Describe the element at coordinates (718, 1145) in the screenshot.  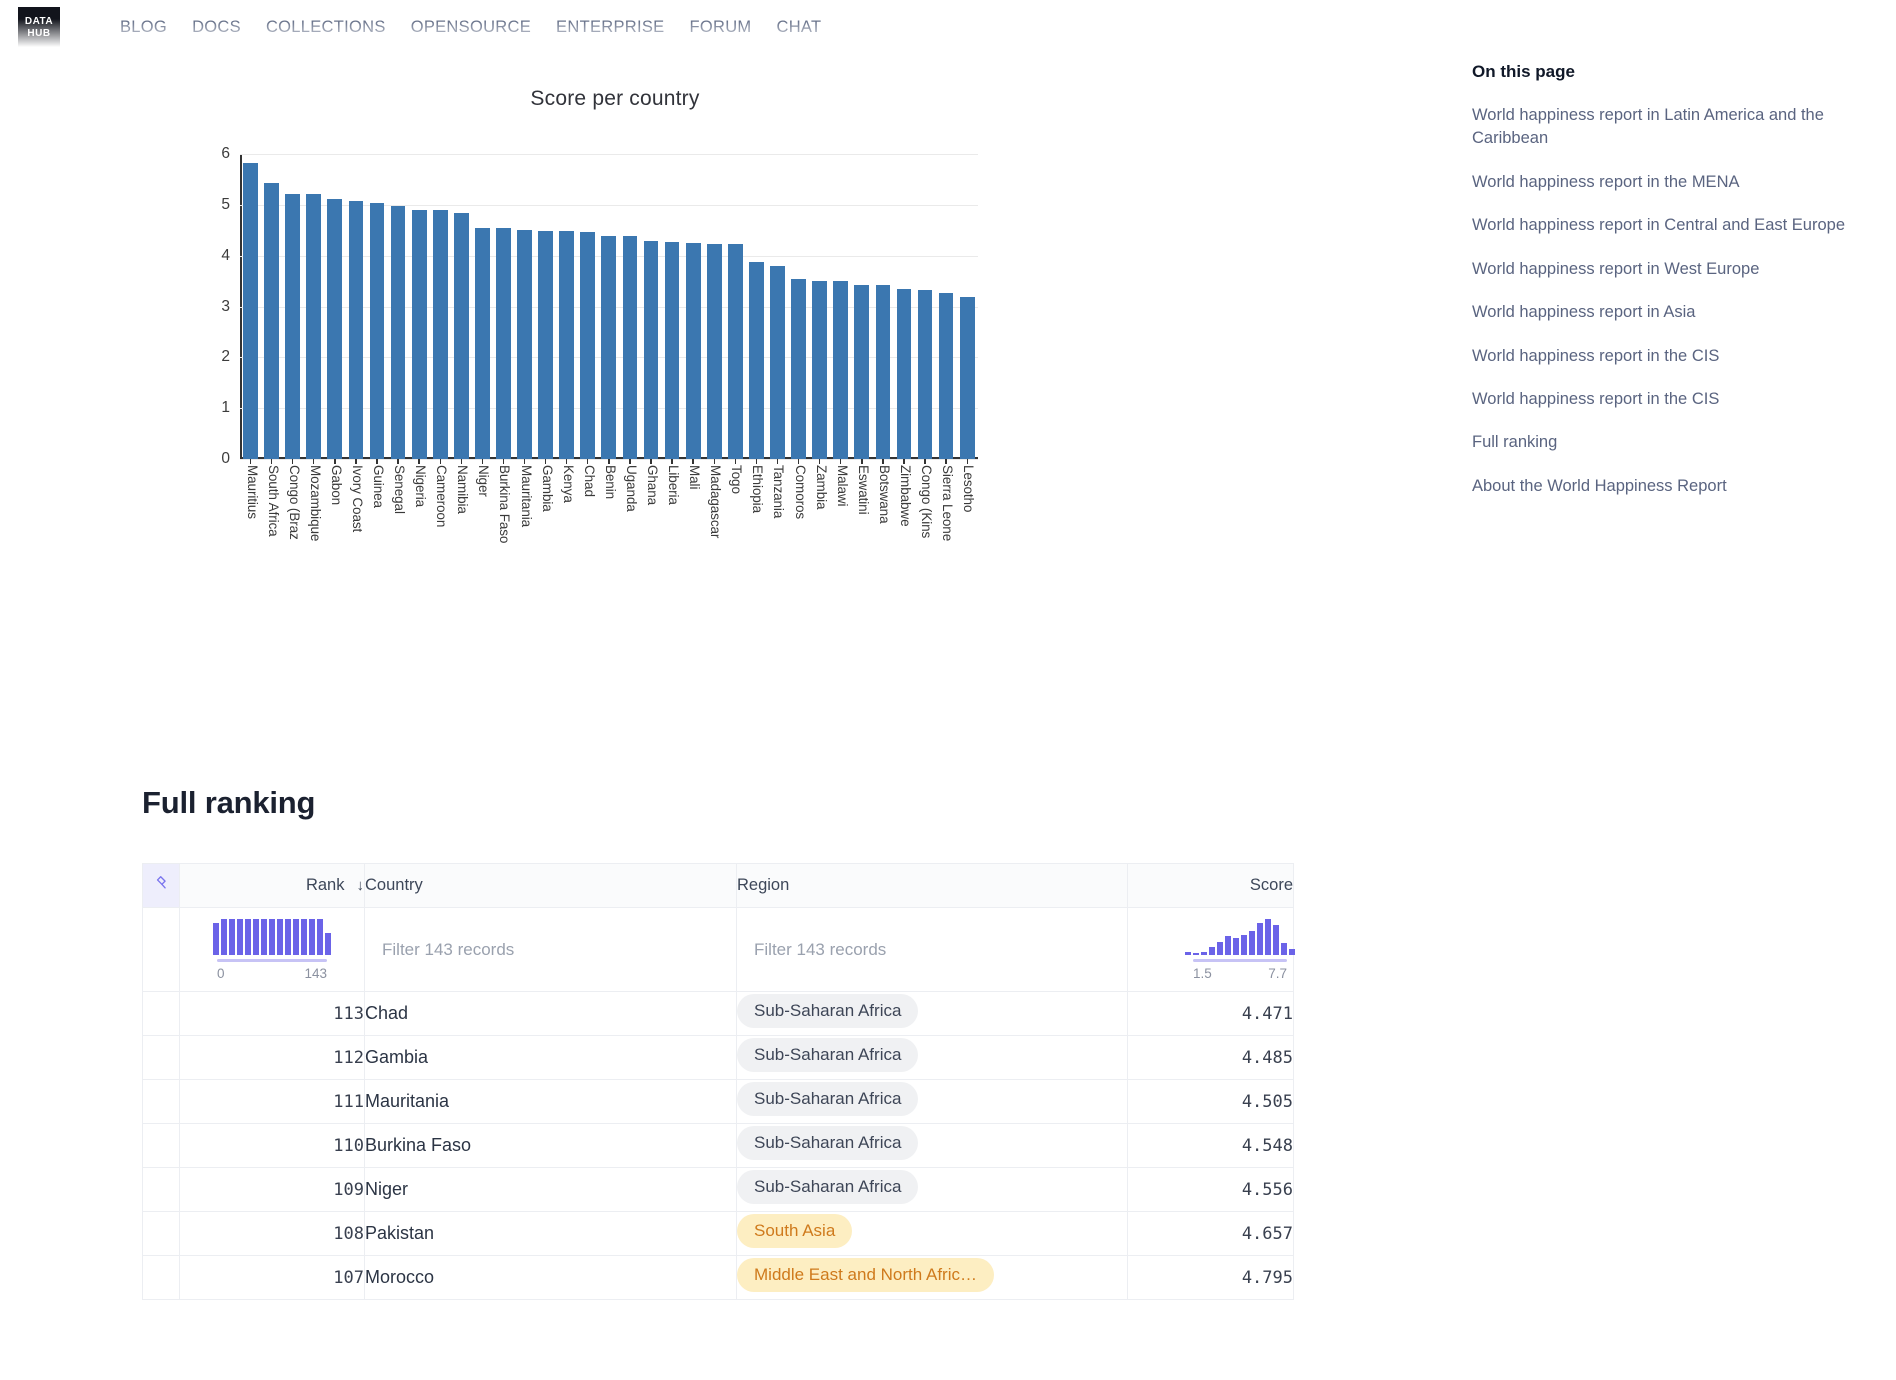
I see `table-row: 110 Burkina Faso Sub-Saharan Africa 4.548` at that location.